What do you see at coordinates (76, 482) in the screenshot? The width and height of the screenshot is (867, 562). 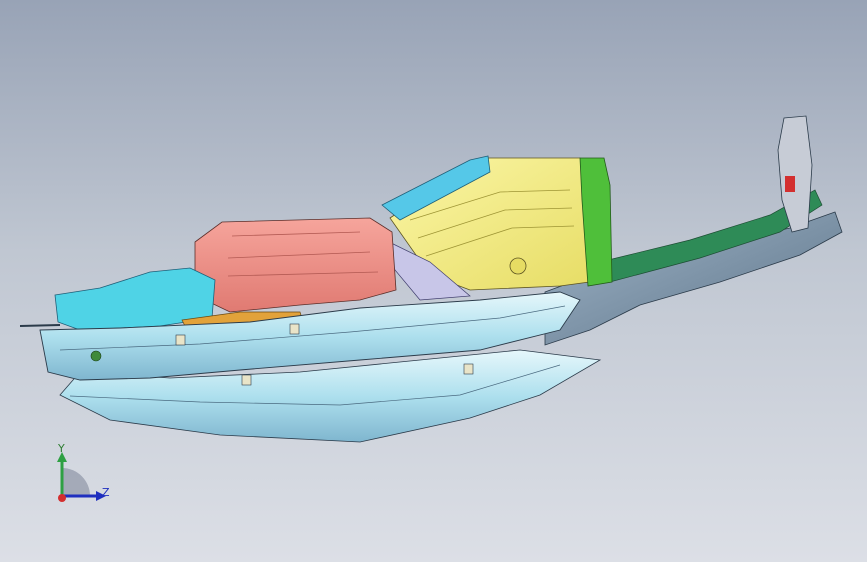 I see `triad-origin-quadrant` at bounding box center [76, 482].